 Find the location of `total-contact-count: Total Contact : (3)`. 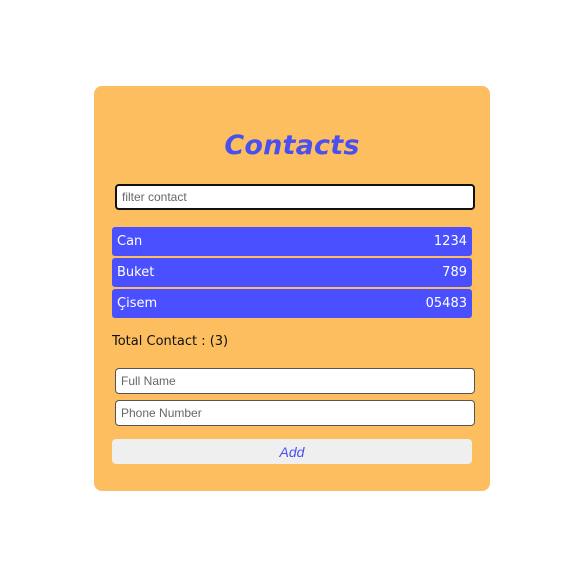

total-contact-count: Total Contact : (3) is located at coordinates (170, 341).